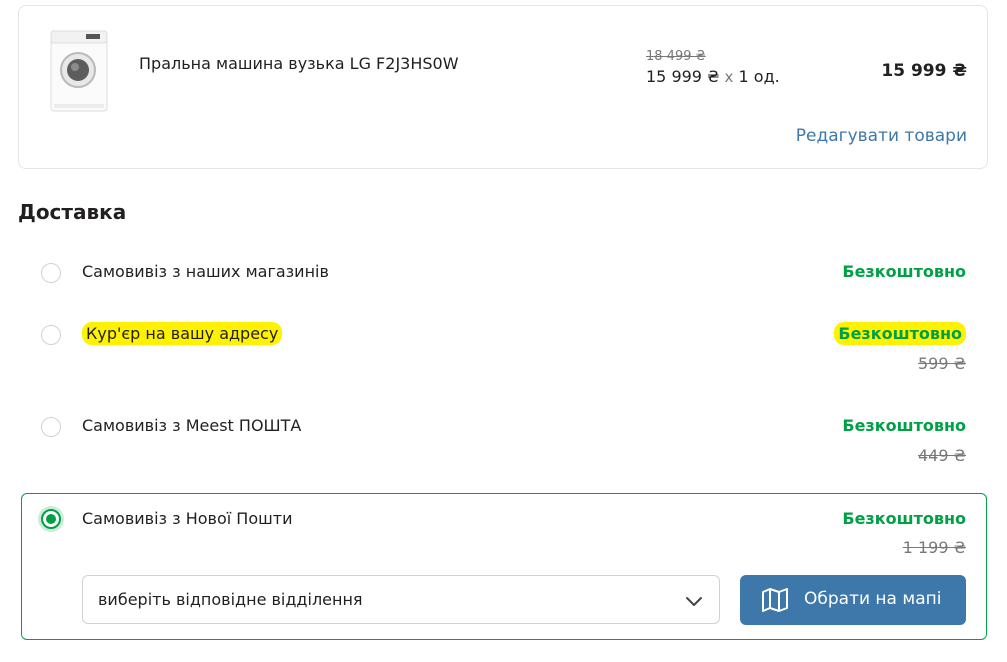 Image resolution: width=1007 pixels, height=662 pixels. I want to click on chevron-down-icon, so click(694, 601).